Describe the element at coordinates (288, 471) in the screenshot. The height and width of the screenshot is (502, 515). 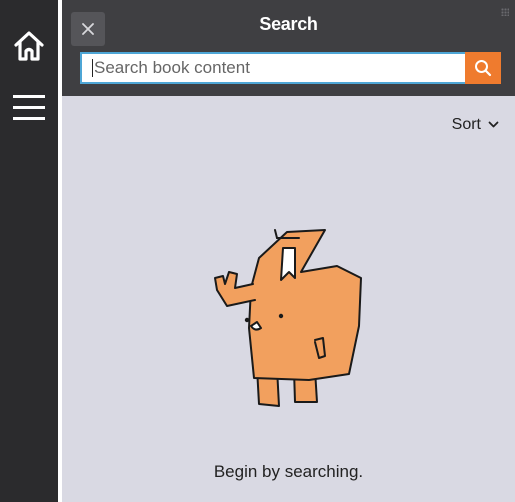
I see `empty-state-message: Begin by searching.` at that location.